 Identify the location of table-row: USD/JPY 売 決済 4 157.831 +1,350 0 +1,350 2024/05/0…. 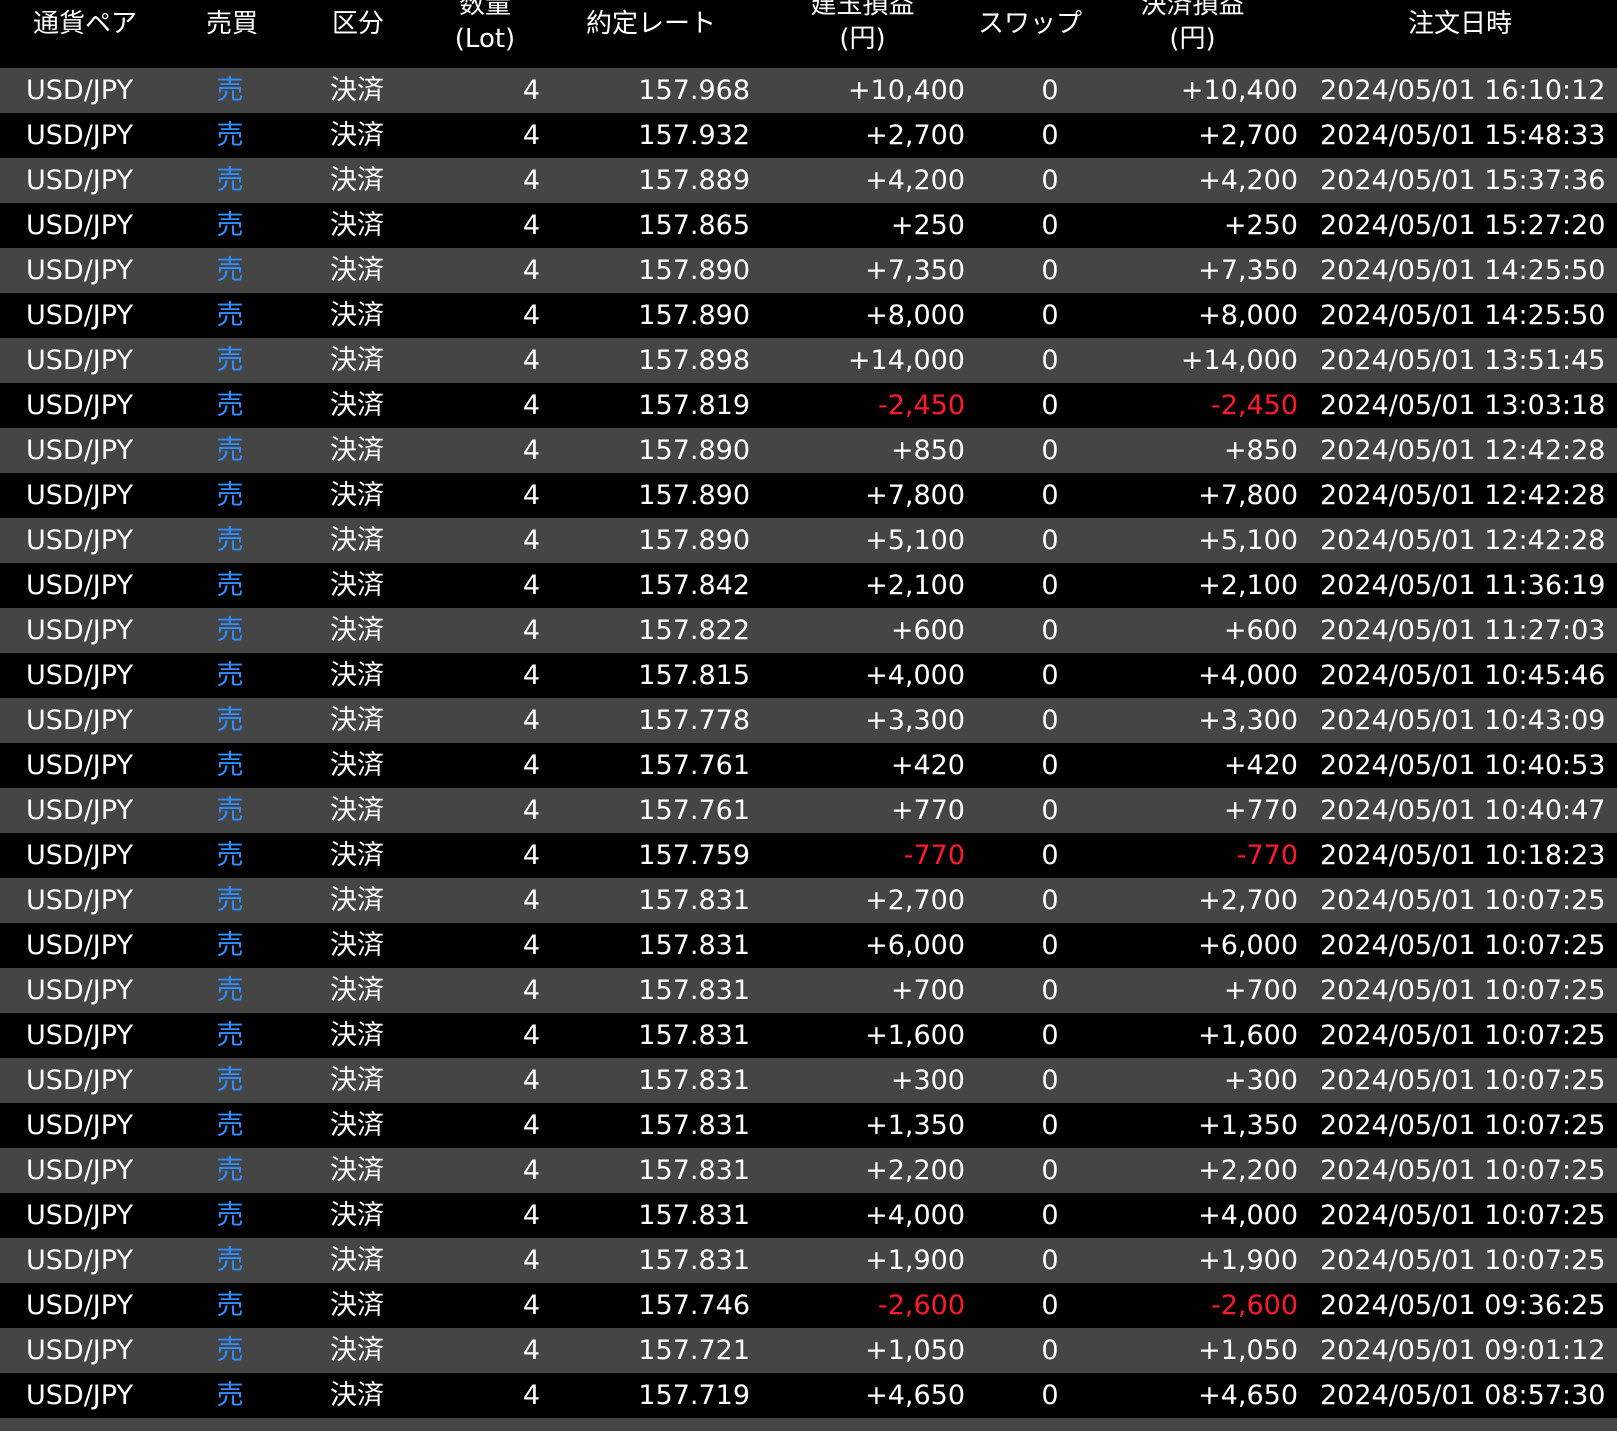
(808, 1125).